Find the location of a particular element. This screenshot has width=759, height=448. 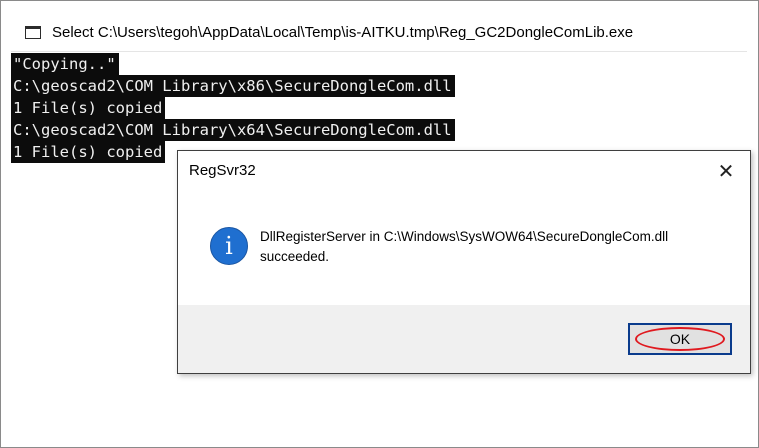

info-icon: i is located at coordinates (229, 246).